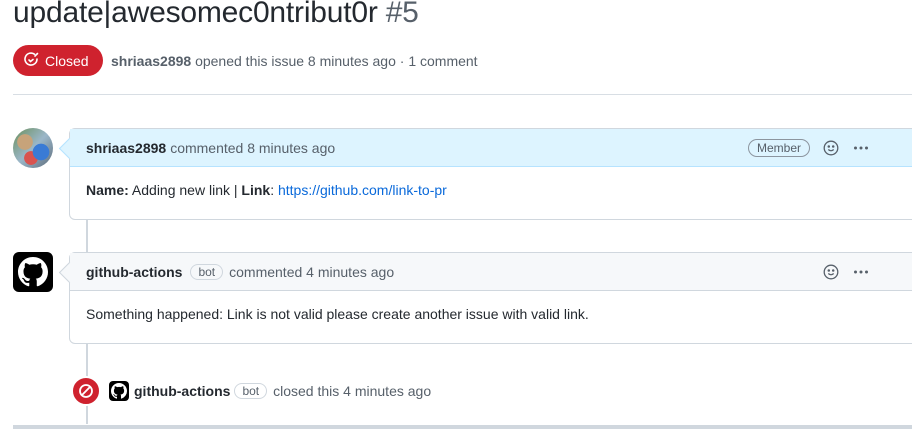 The width and height of the screenshot is (912, 429). I want to click on github-actions-avatar, so click(33, 272).